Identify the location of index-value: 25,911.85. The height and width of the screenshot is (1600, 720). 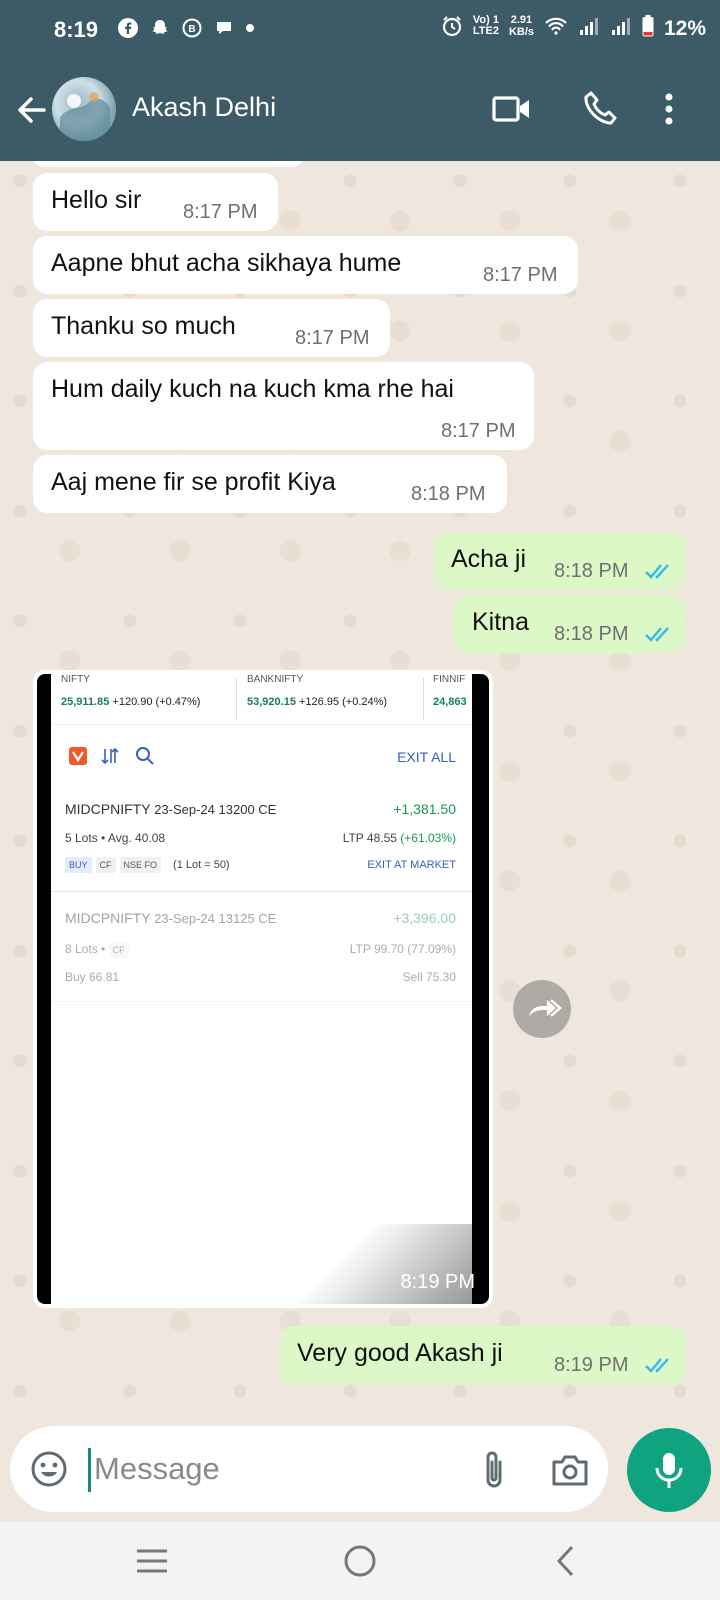
(85, 702).